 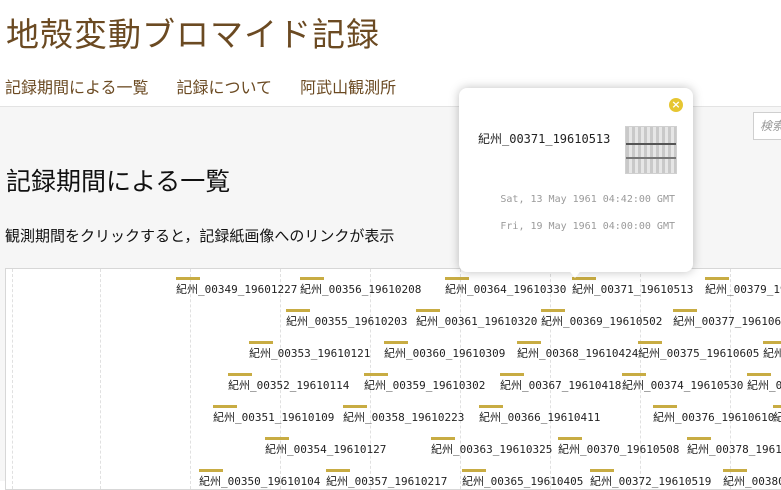 What do you see at coordinates (387, 481) in the screenshot?
I see `event-label: 紀州_00357_19610217` at bounding box center [387, 481].